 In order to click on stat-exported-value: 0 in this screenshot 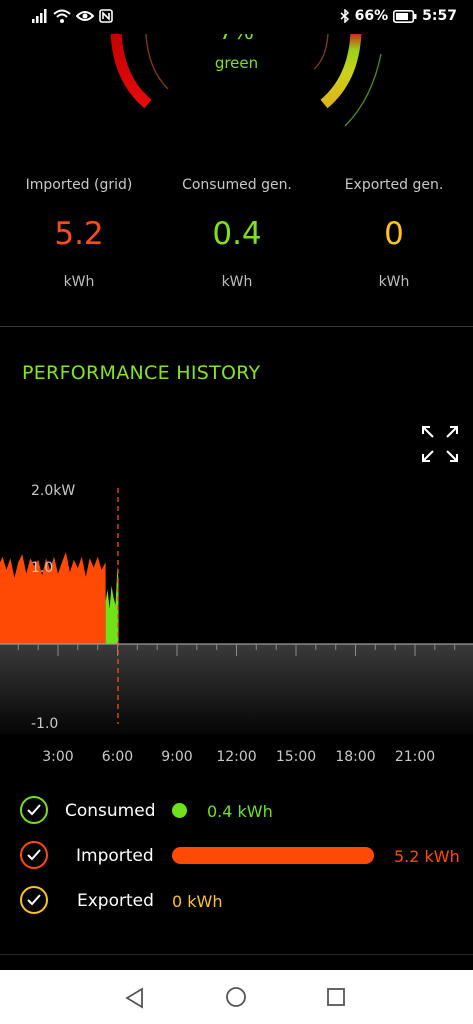, I will do `click(394, 234)`.